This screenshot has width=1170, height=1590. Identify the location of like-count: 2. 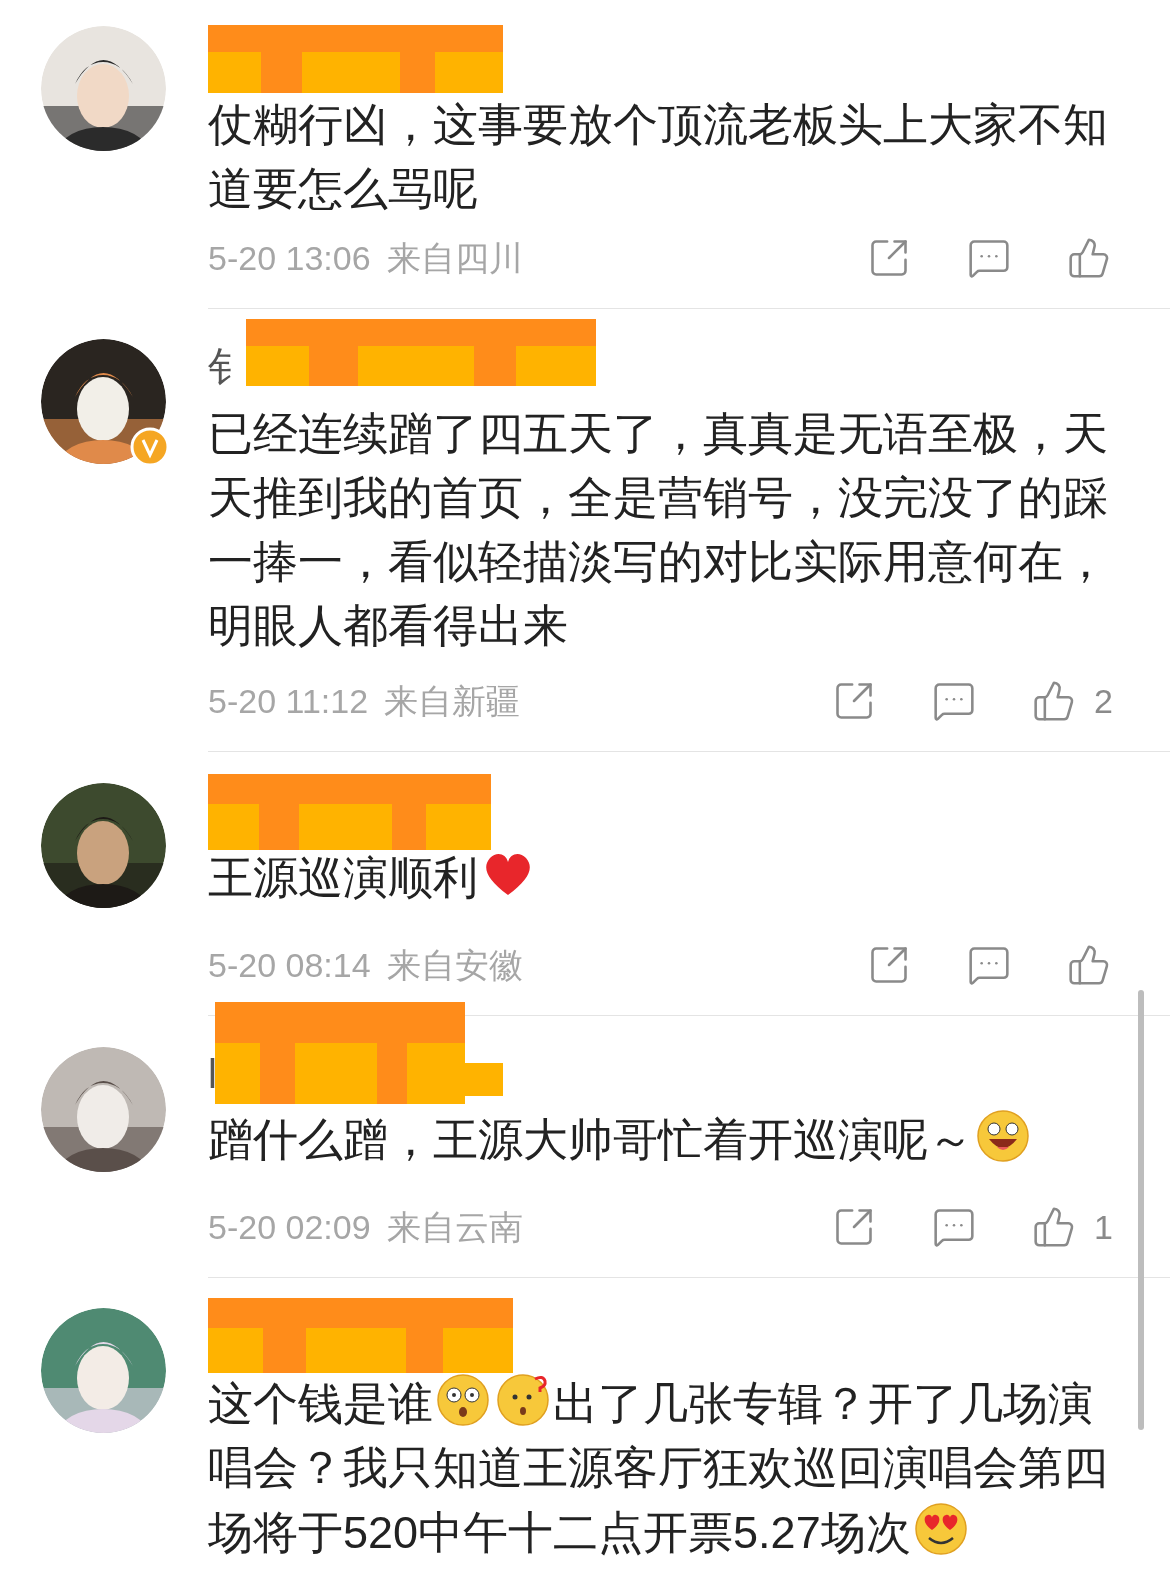
(1103, 701).